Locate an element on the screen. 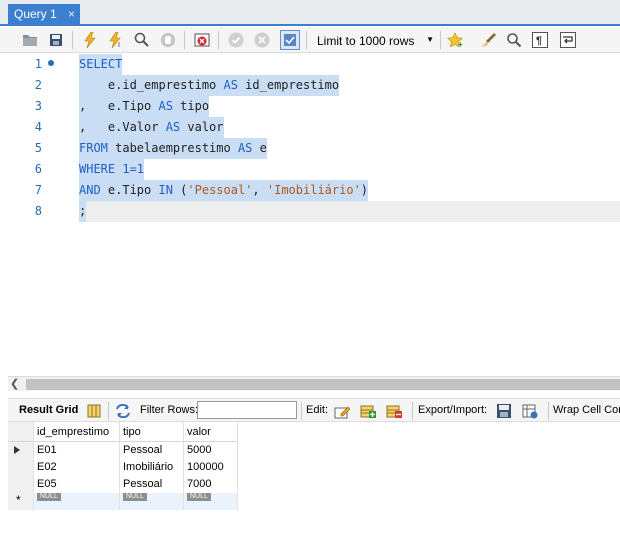  table-row: E05 Pessoal 7000 is located at coordinates (123, 484).